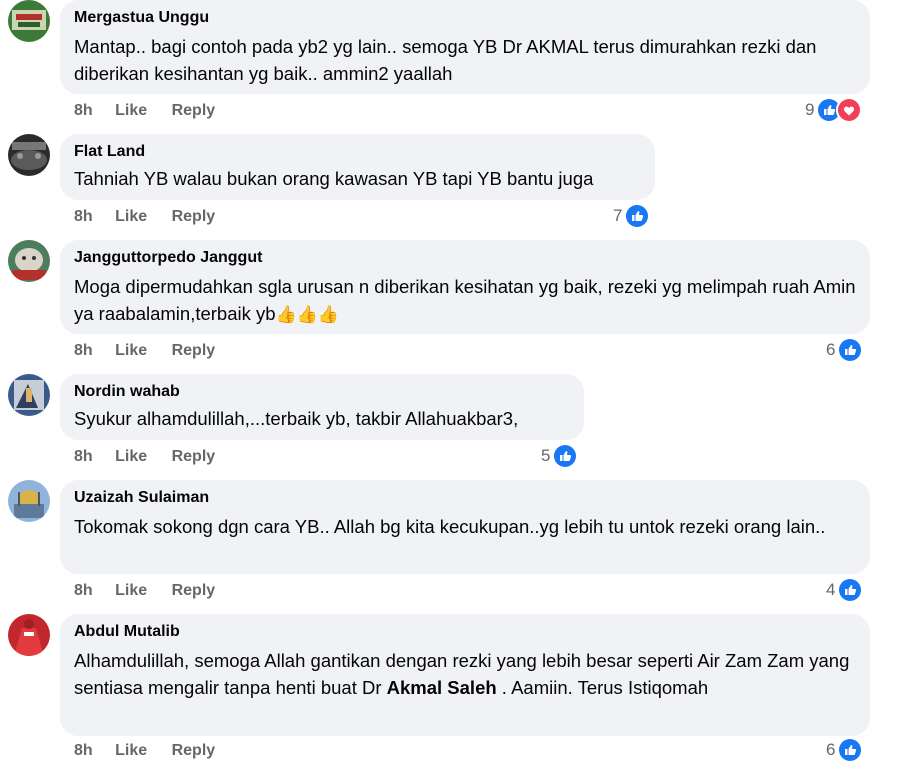  I want to click on reaction-count: 5, so click(546, 455).